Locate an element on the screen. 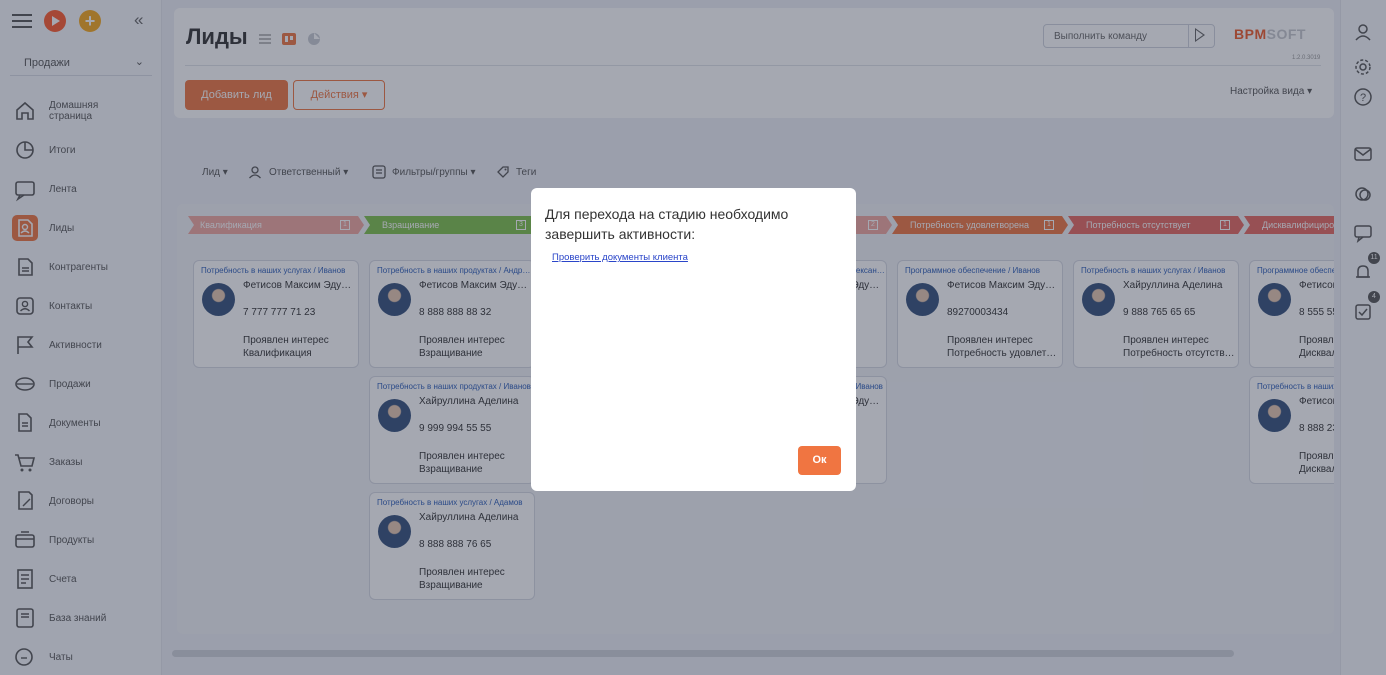  activity-link: Проверить документы клиента is located at coordinates (620, 257).